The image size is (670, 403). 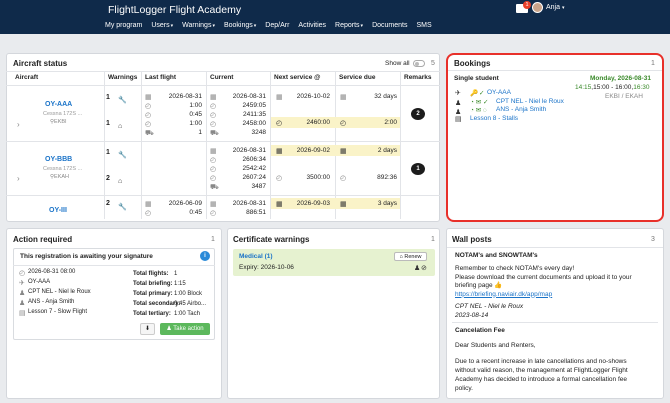 What do you see at coordinates (494, 118) in the screenshot?
I see `booking-lesson: Lesson 8 - Stalls` at bounding box center [494, 118].